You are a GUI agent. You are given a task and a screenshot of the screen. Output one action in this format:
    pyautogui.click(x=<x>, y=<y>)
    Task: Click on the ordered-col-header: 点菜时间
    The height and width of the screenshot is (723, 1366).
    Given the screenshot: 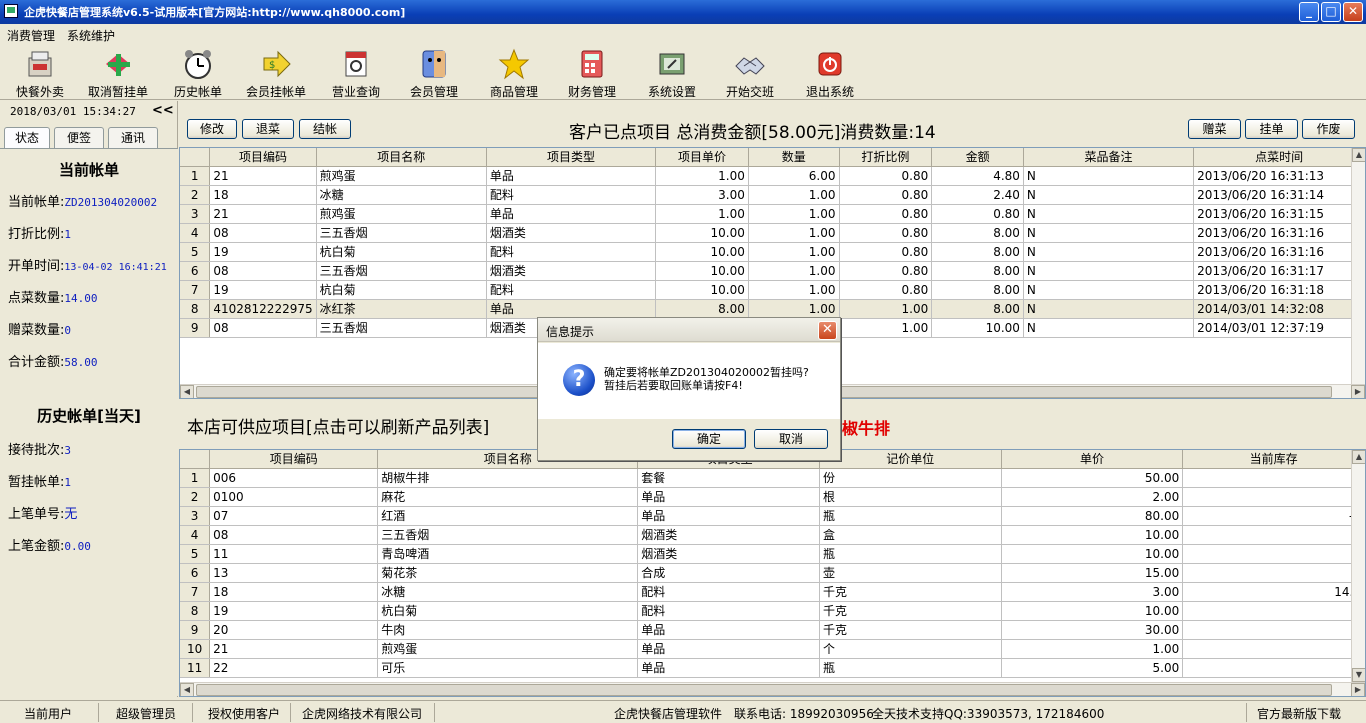 What is the action you would take?
    pyautogui.click(x=1279, y=157)
    